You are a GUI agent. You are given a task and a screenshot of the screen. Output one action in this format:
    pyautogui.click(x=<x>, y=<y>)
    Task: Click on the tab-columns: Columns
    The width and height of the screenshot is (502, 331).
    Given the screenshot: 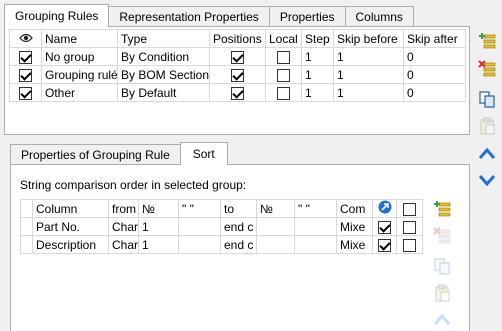 What is the action you would take?
    pyautogui.click(x=379, y=16)
    